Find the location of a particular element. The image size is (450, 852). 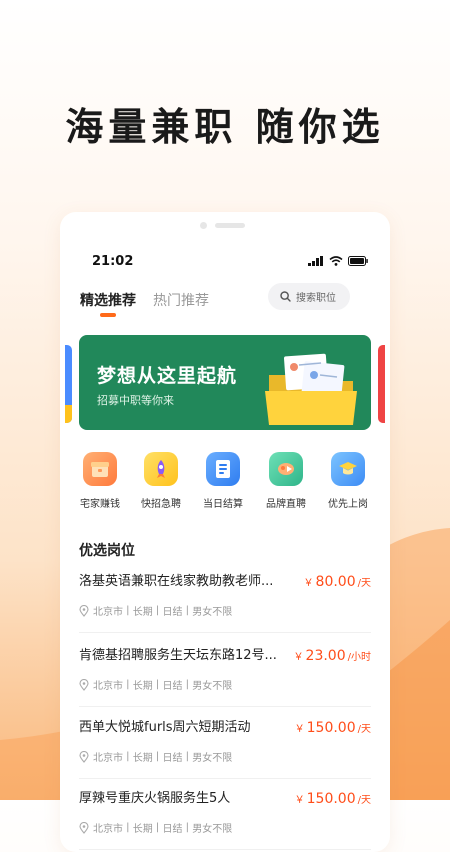

wifi-icon is located at coordinates (336, 261).